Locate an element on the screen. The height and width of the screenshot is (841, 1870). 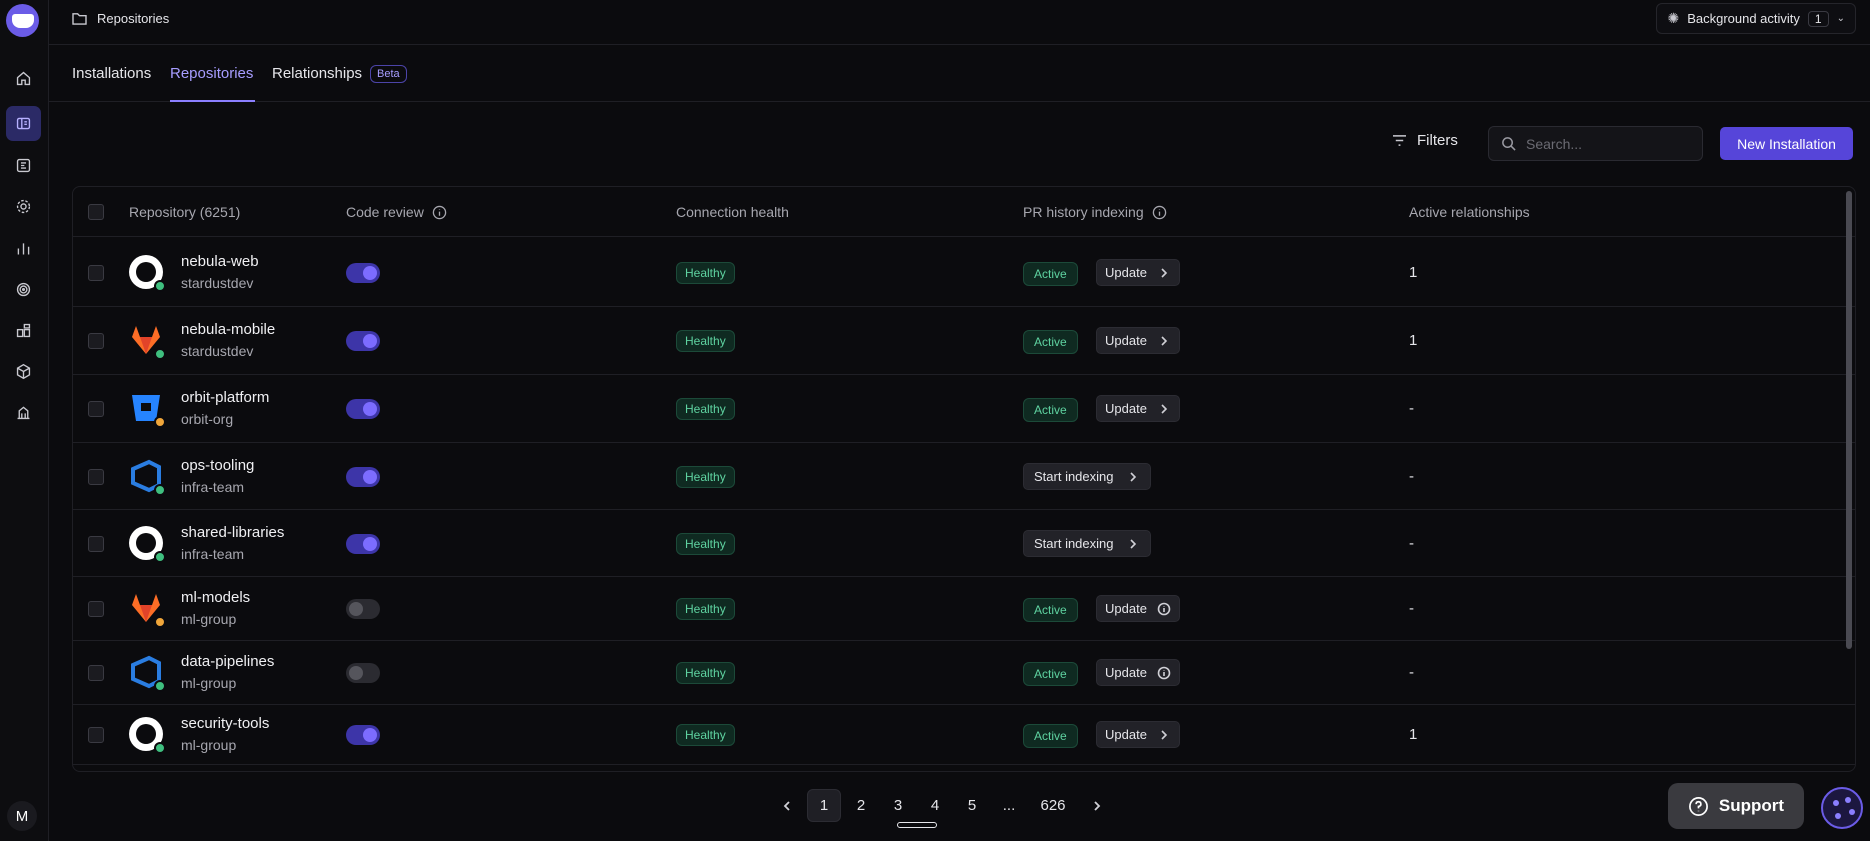
new-installation-button: New Installation is located at coordinates (1786, 143).